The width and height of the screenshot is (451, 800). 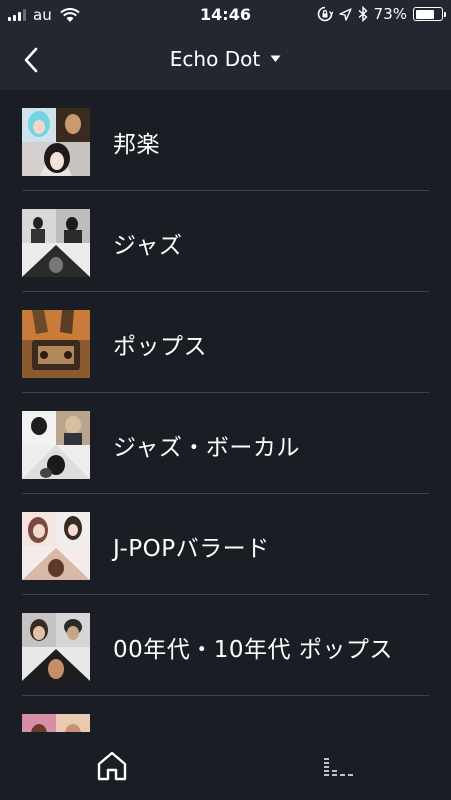 What do you see at coordinates (225, 714) in the screenshot?
I see `list-item` at bounding box center [225, 714].